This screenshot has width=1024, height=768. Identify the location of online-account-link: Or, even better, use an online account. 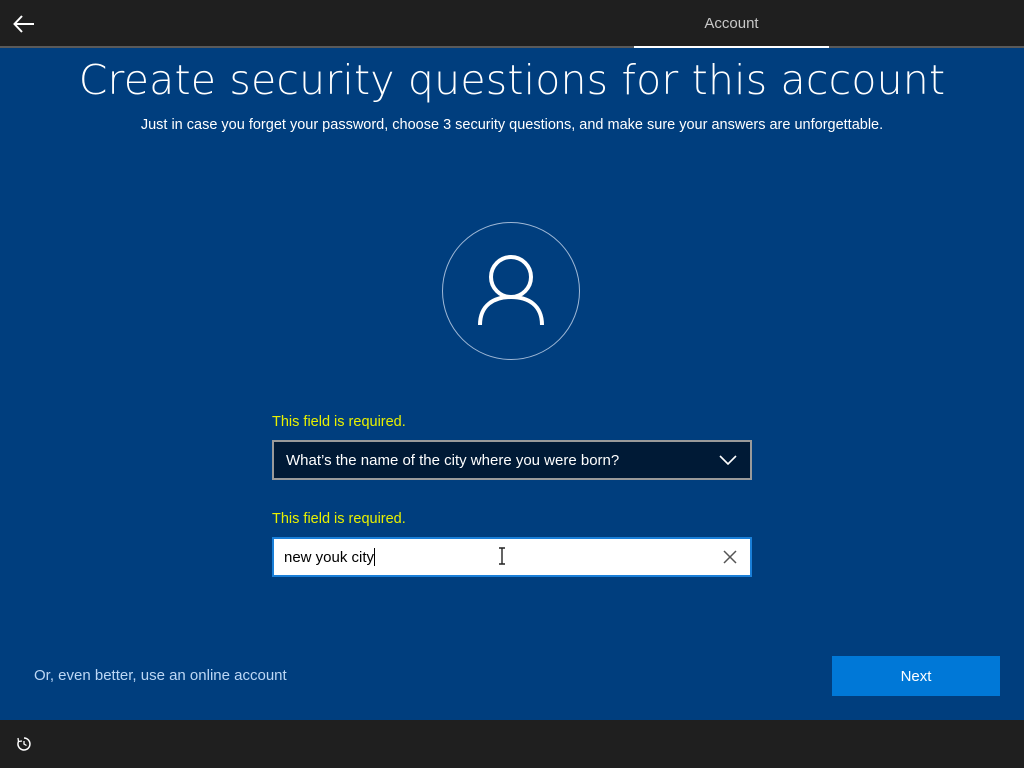
(160, 675).